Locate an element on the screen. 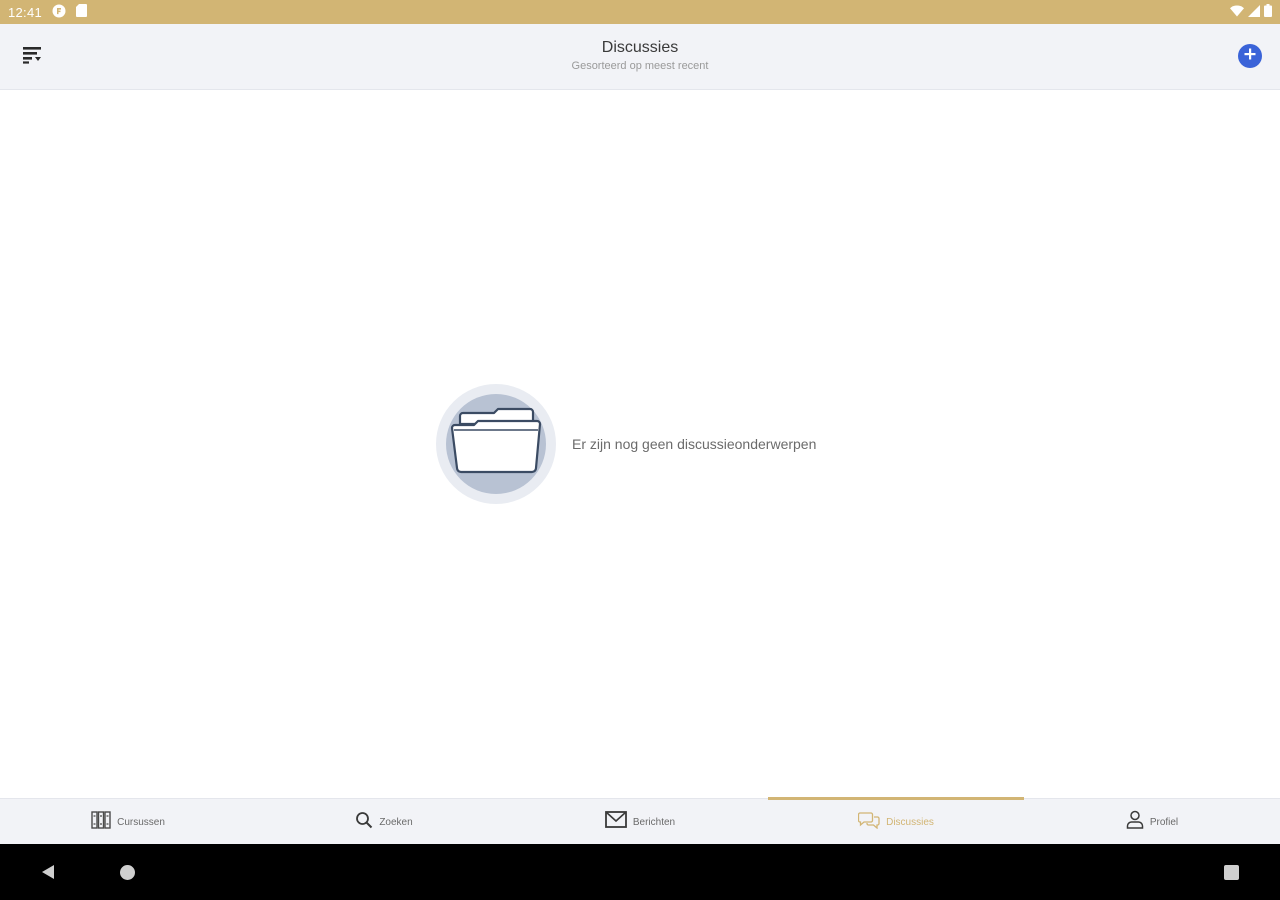 Image resolution: width=1280 pixels, height=900 pixels. status-left: 12:41 is located at coordinates (48, 12).